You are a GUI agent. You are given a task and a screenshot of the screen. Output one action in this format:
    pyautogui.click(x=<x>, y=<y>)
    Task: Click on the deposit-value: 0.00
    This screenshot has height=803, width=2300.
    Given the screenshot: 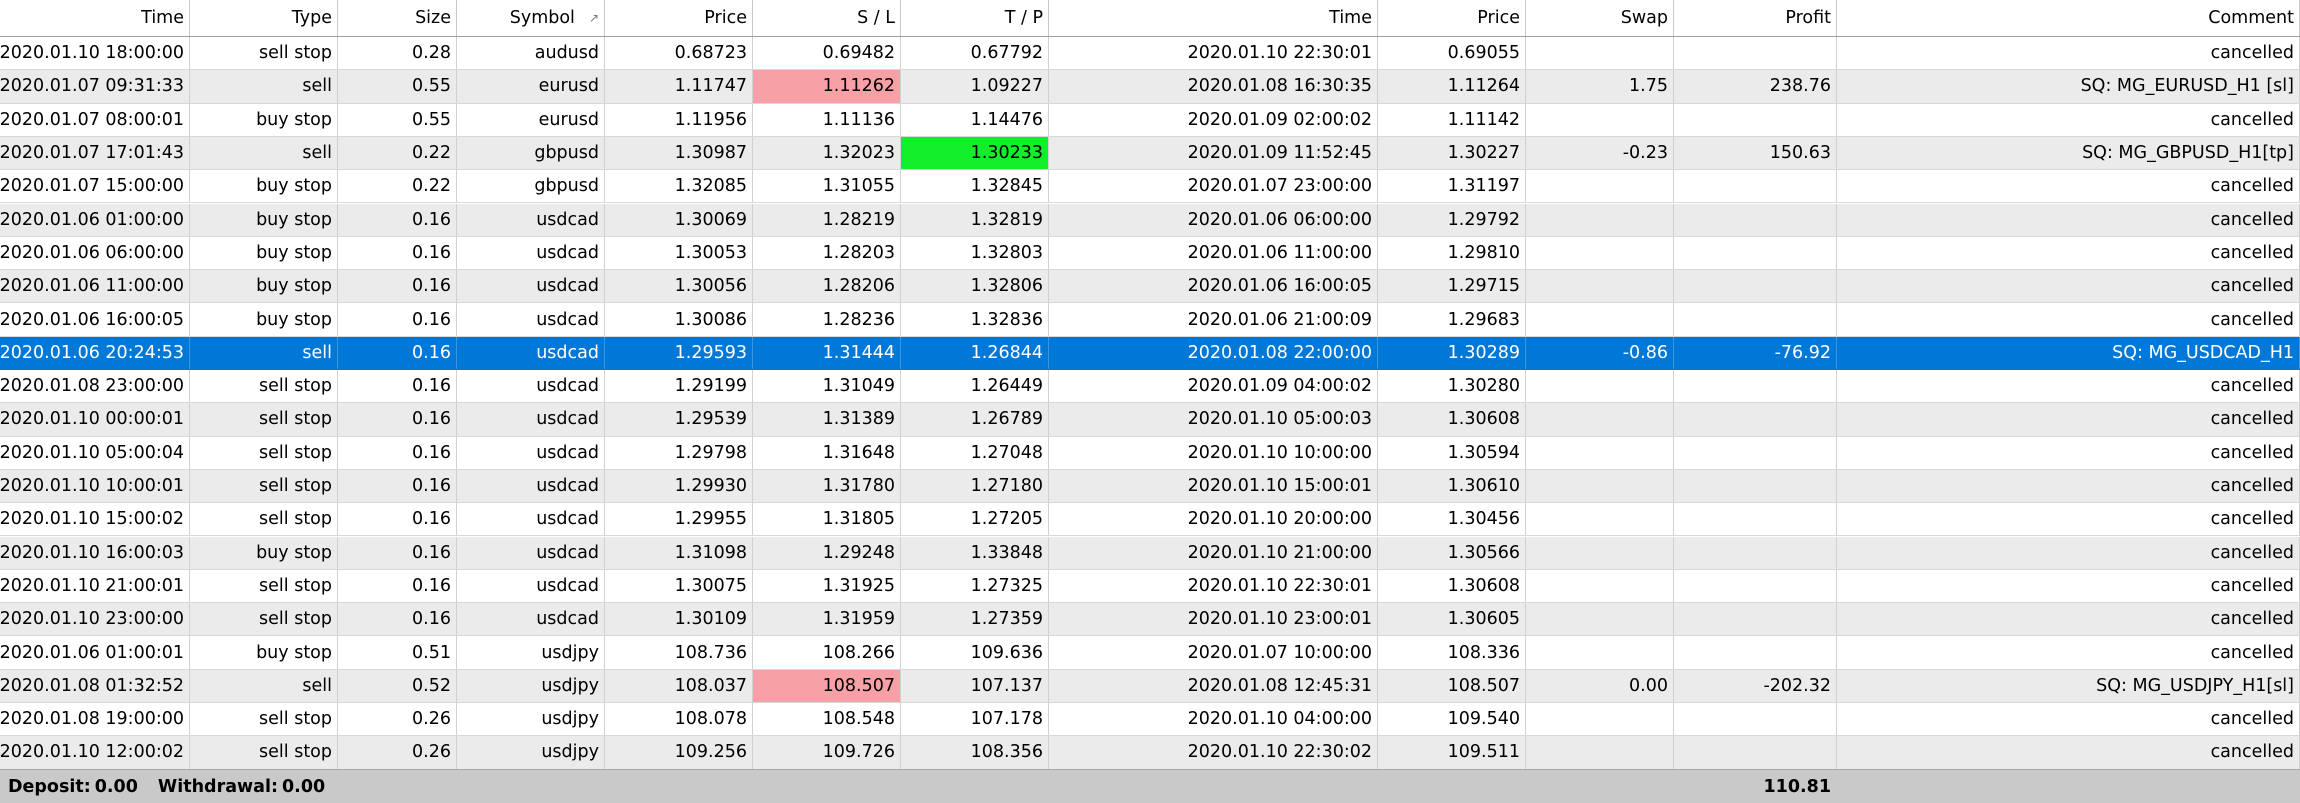 What is the action you would take?
    pyautogui.click(x=116, y=786)
    